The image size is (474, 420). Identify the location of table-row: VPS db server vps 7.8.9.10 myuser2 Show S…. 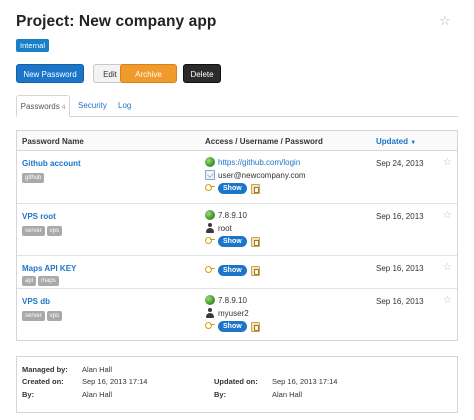
(237, 314).